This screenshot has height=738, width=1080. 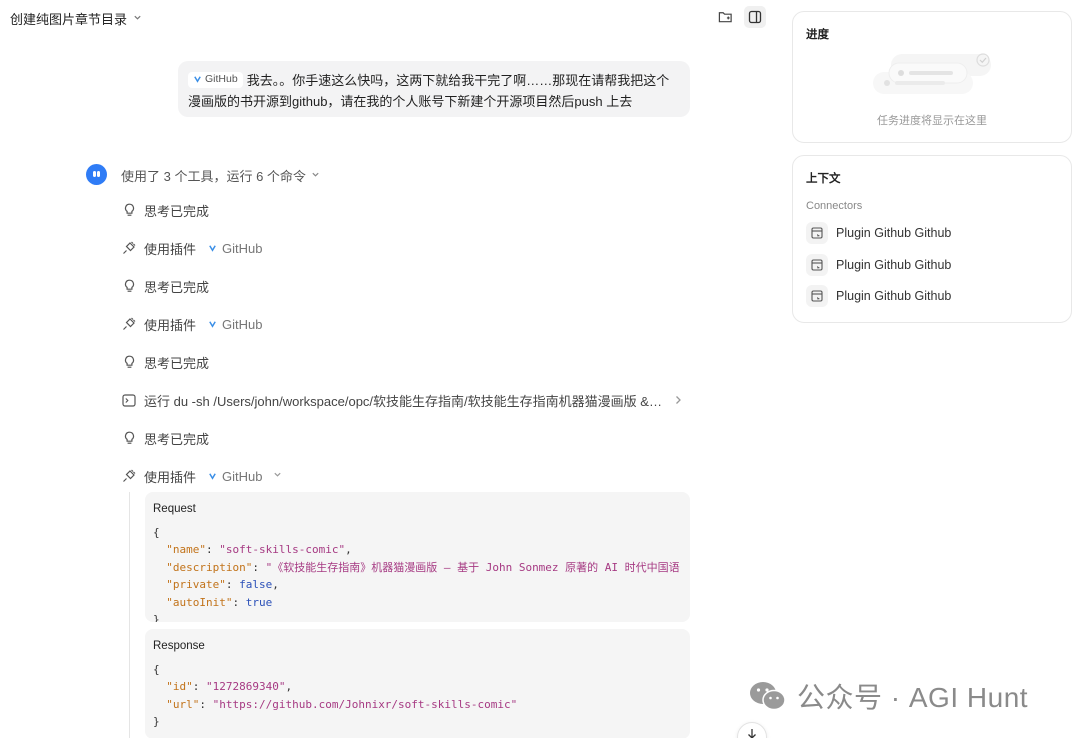 I want to click on progress-panel: 进度 任务进度将显示在这里, so click(x=932, y=77).